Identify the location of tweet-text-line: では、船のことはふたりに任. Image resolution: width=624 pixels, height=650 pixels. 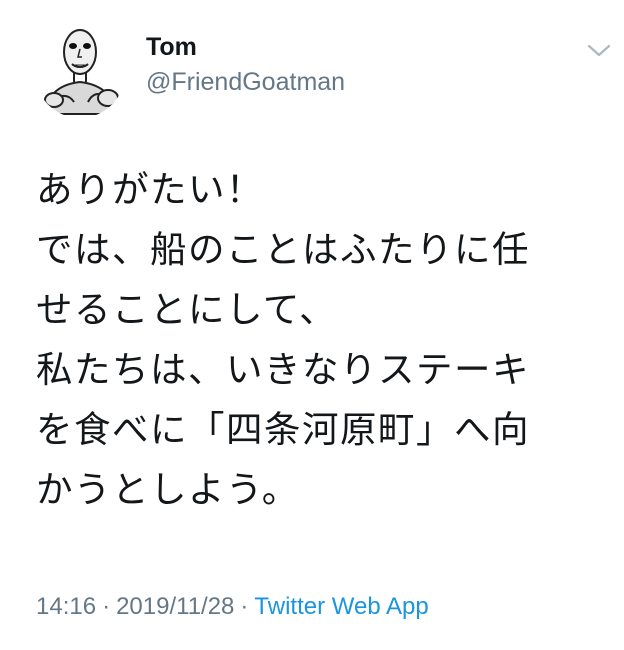
(283, 249).